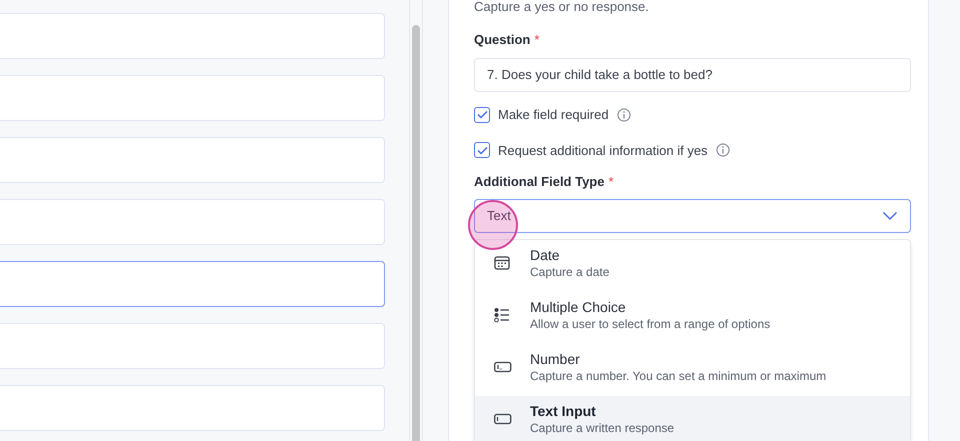 The width and height of the screenshot is (960, 441). What do you see at coordinates (692, 266) in the screenshot?
I see `dropdown-option: Date Capture a date` at bounding box center [692, 266].